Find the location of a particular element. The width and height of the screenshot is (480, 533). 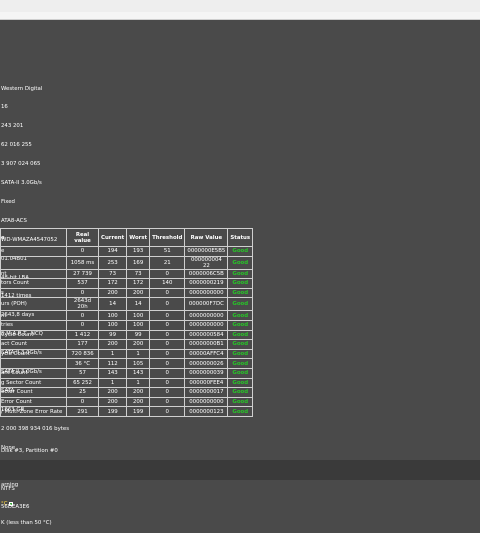

table-row: nt 27 739 73 73 0 0000006C5B Good is located at coordinates (127, 274).